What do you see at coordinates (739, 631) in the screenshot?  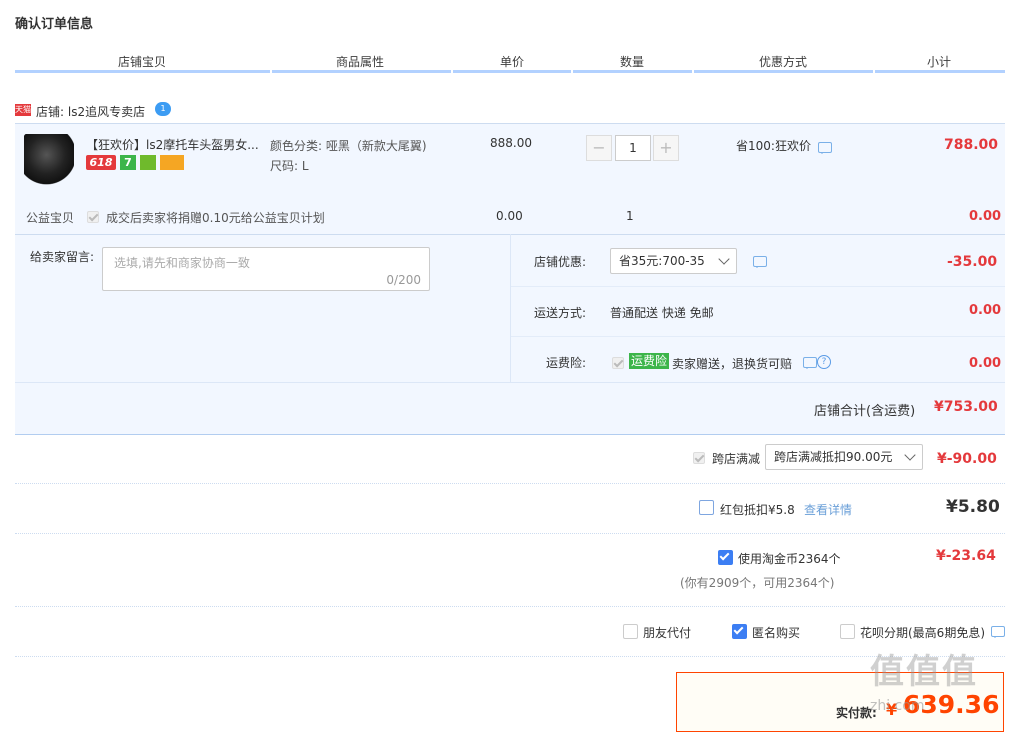 I see `anonymous-checkbox` at bounding box center [739, 631].